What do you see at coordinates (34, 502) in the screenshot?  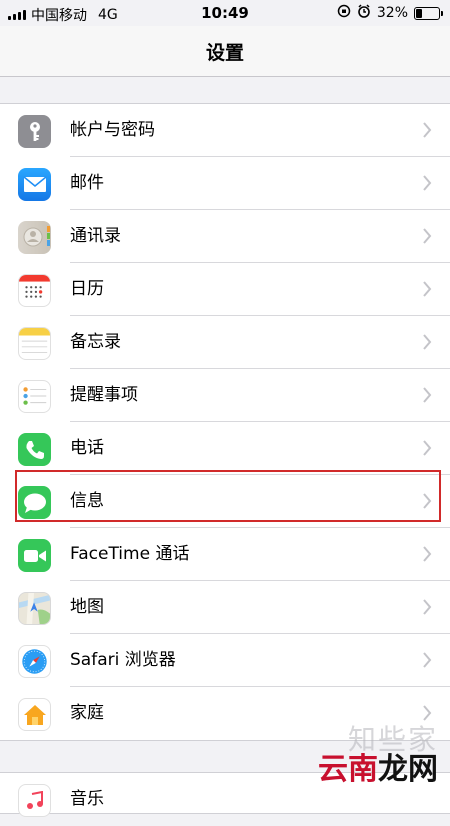 I see `messages-icon` at bounding box center [34, 502].